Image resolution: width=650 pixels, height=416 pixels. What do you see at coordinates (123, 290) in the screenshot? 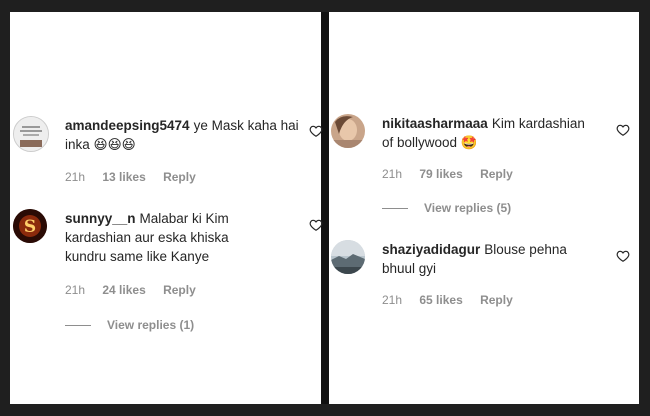
I see `comment-likes: 24 likes` at bounding box center [123, 290].